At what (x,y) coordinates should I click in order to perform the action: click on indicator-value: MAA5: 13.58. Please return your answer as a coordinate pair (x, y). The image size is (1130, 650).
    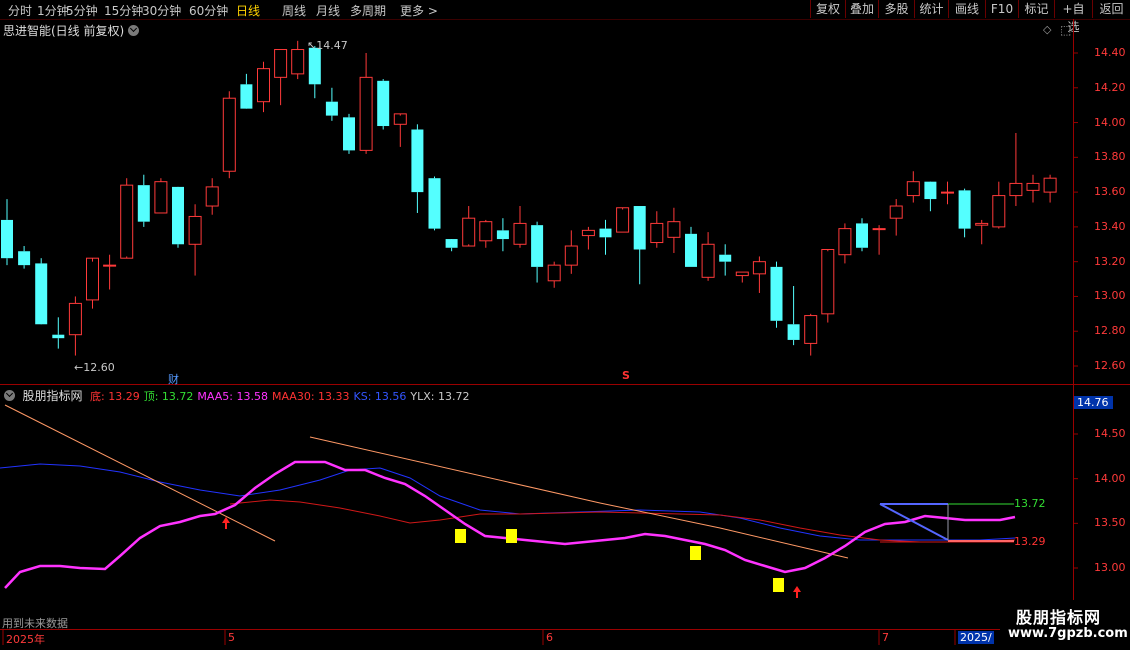
    Looking at the image, I should click on (232, 396).